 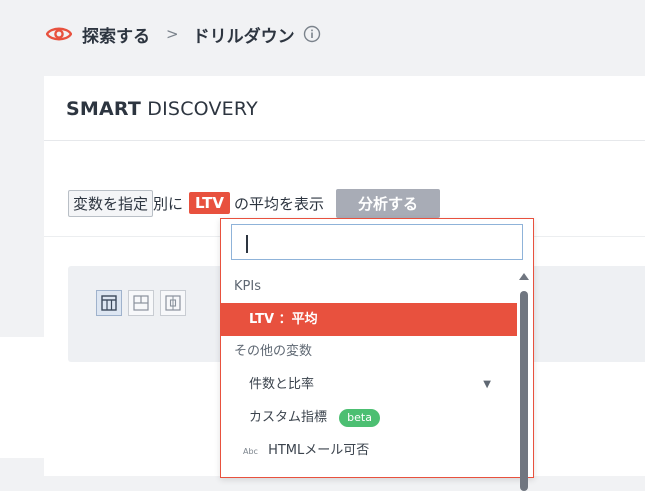 I want to click on info-icon, so click(x=312, y=34).